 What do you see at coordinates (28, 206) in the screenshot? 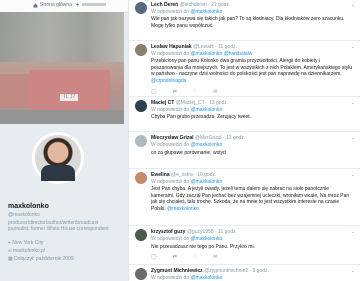
I see `profile-name: maxkolonko` at bounding box center [28, 206].